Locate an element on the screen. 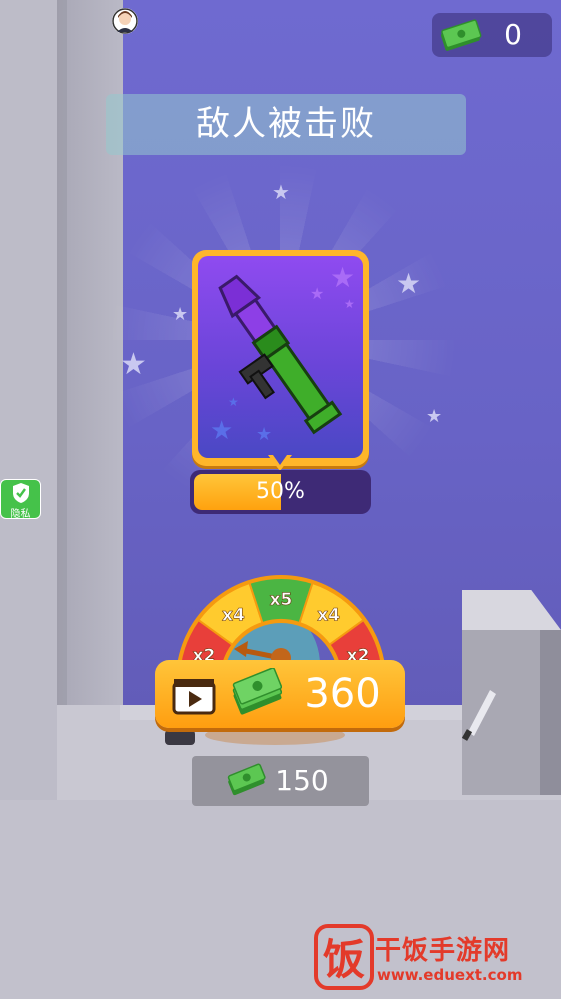 This screenshot has width=561, height=999. knife-prop is located at coordinates (478, 715).